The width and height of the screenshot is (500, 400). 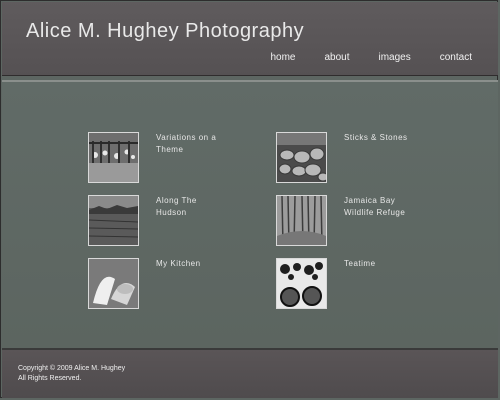 What do you see at coordinates (178, 264) in the screenshot?
I see `gallery-caption: My Kitchen` at bounding box center [178, 264].